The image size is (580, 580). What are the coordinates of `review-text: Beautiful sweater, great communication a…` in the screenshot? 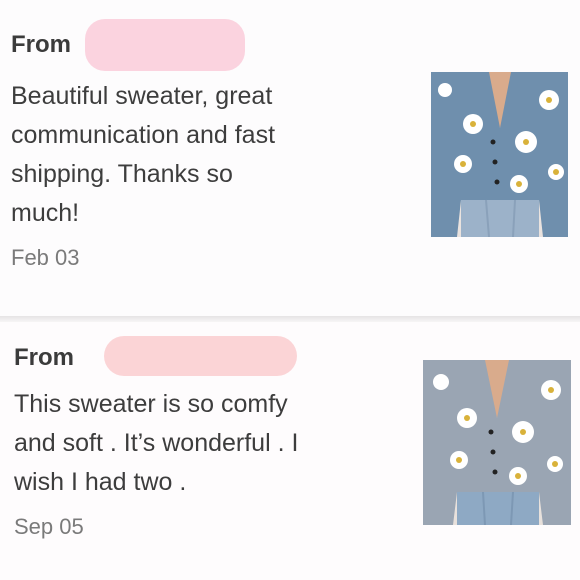 It's located at (143, 155).